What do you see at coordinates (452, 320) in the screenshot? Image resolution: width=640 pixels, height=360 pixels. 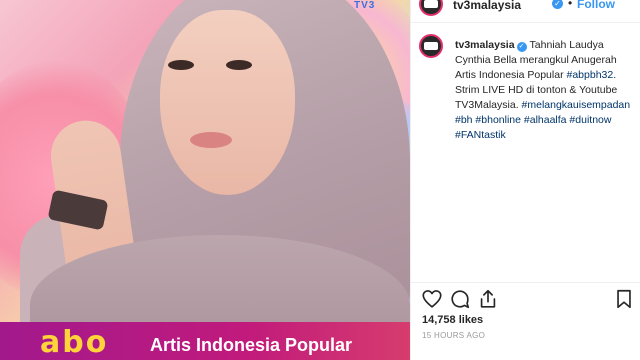 I see `like-count: 14,758 likes` at bounding box center [452, 320].